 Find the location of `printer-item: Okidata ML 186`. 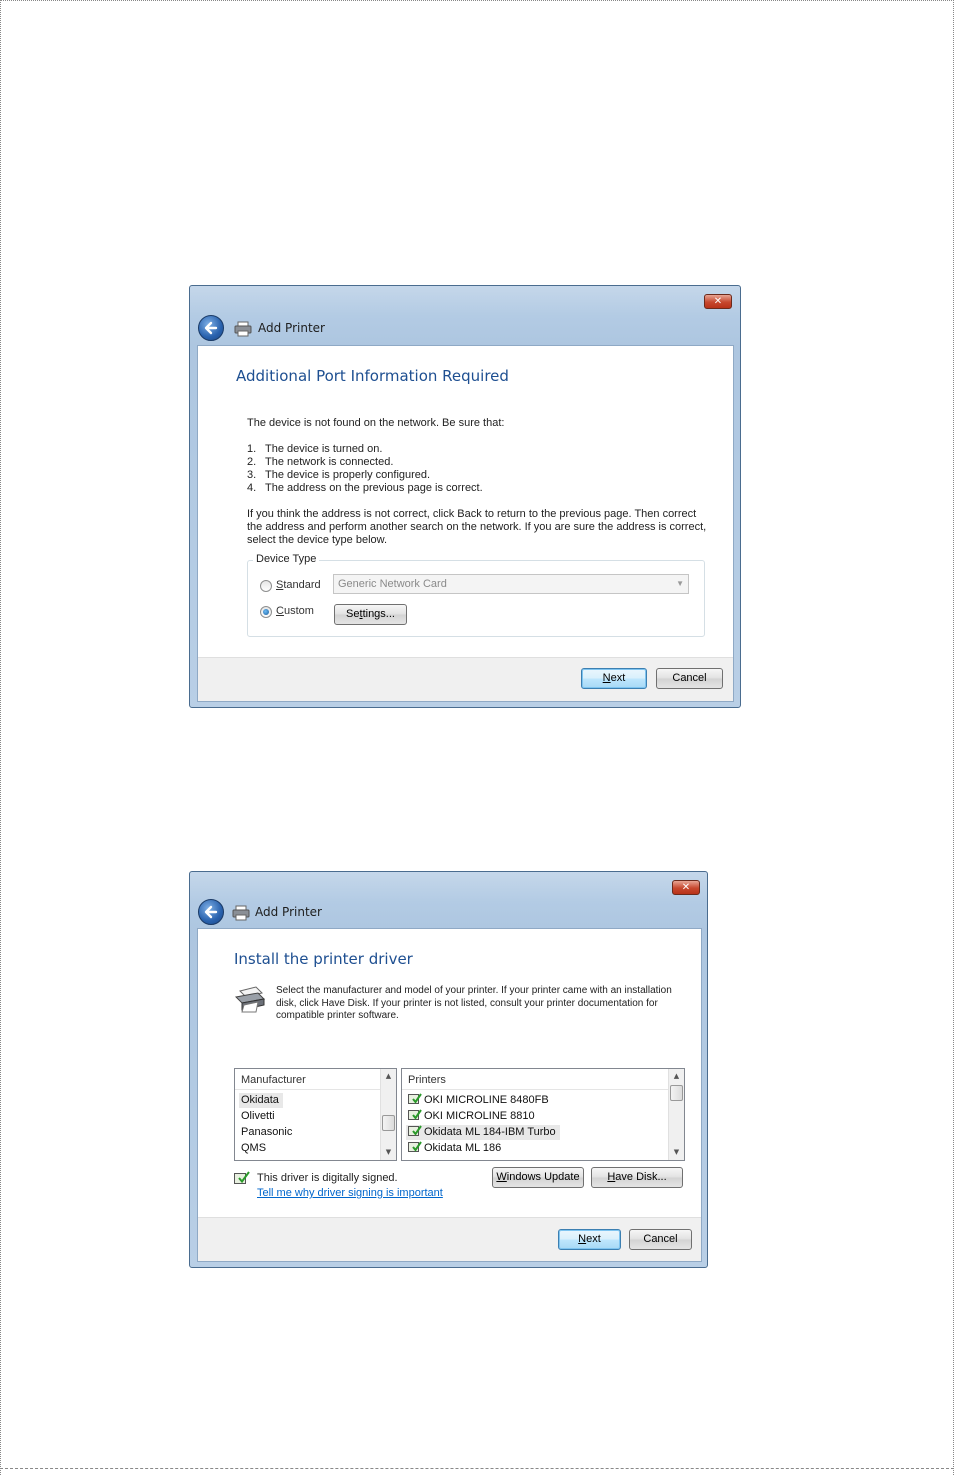

printer-item: Okidata ML 186 is located at coordinates (453, 1148).